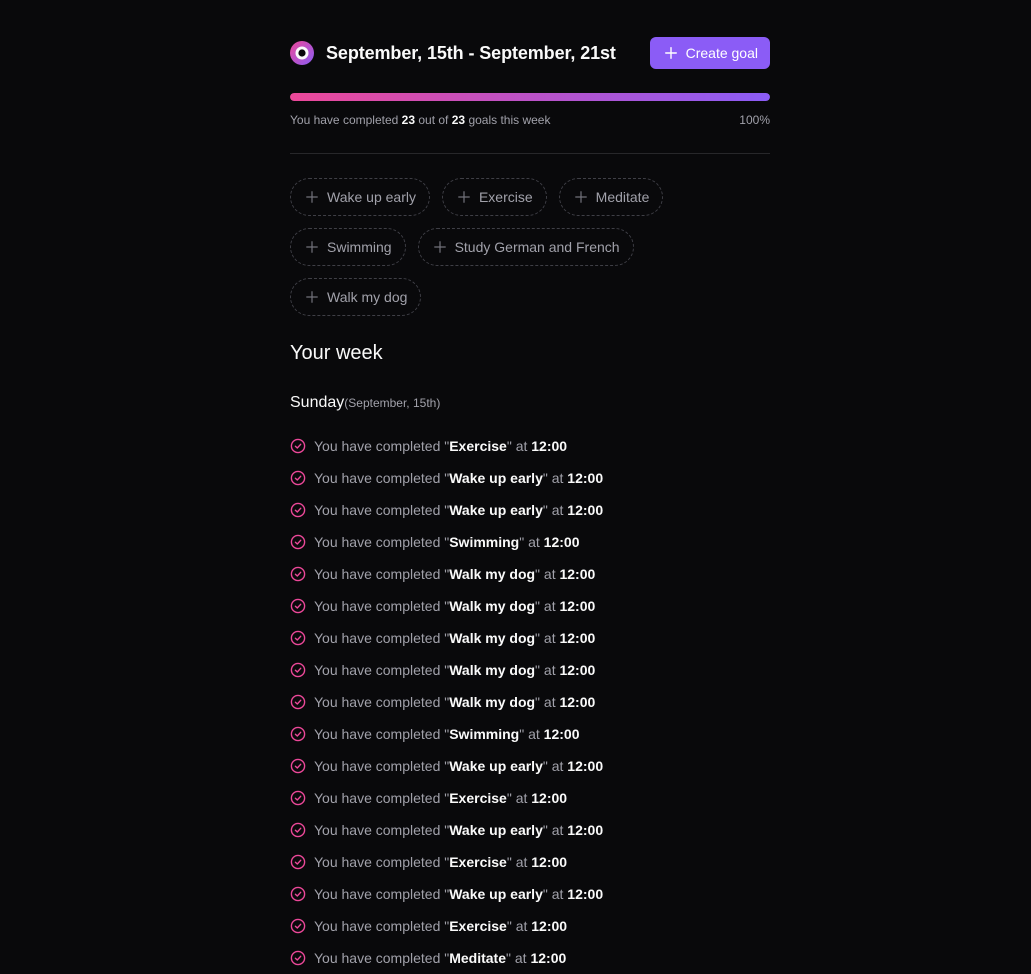 The width and height of the screenshot is (1031, 974). I want to click on add-goal-chip: Swimming, so click(348, 247).